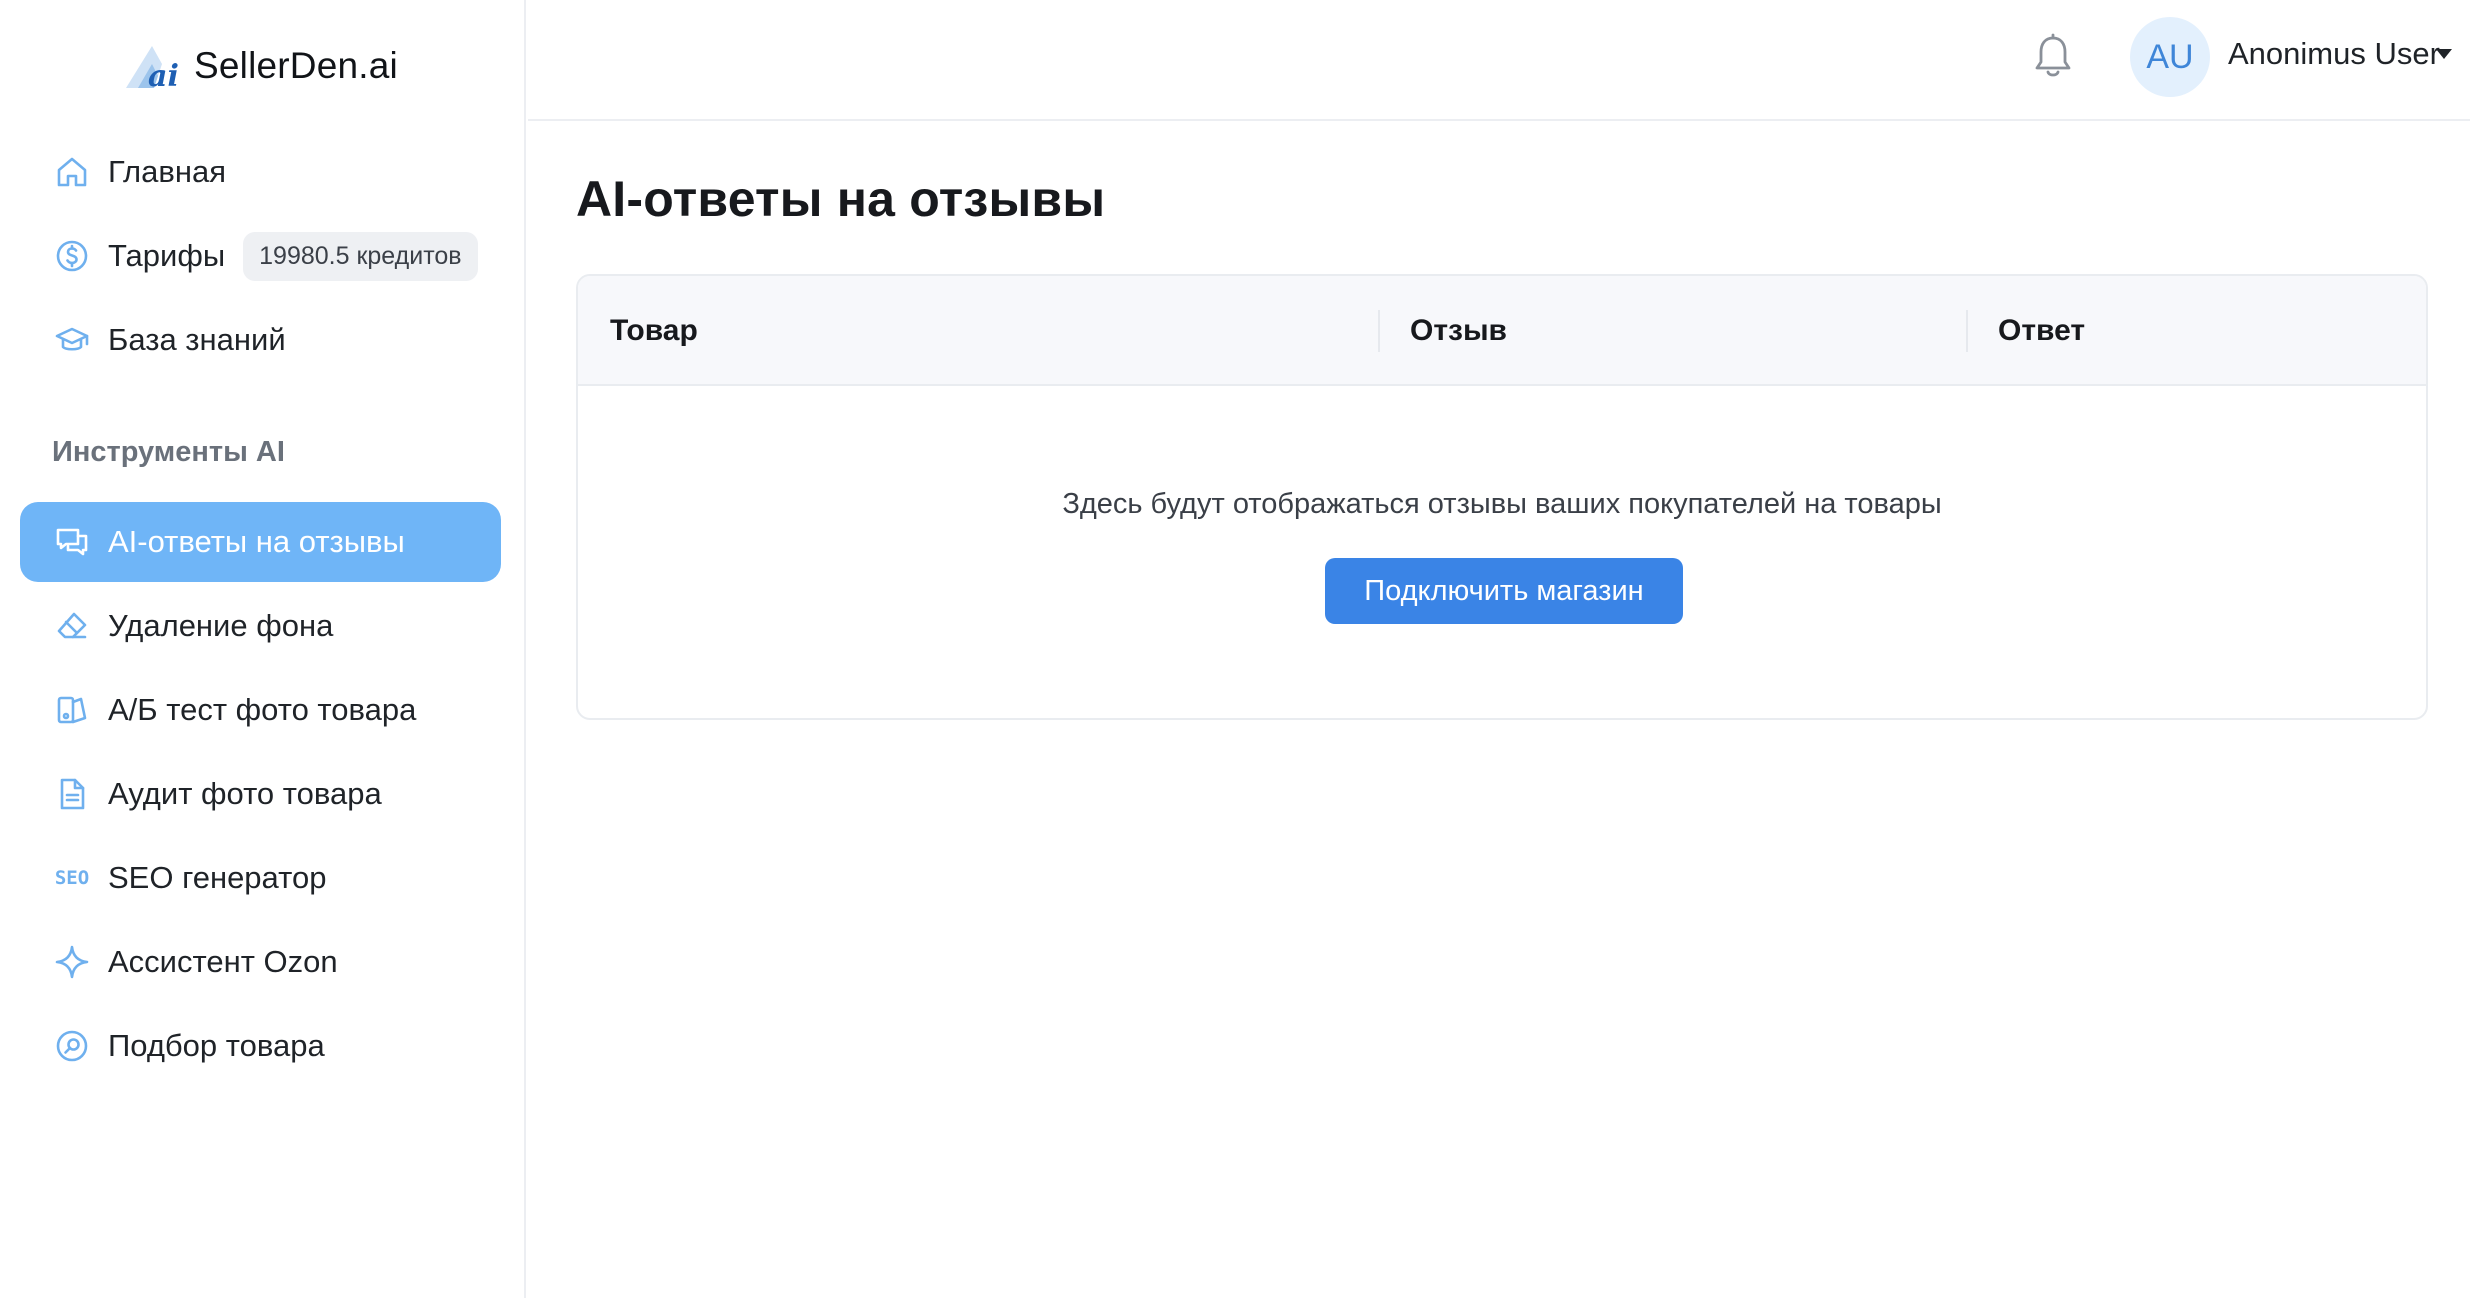 The height and width of the screenshot is (1298, 2470). What do you see at coordinates (217, 877) in the screenshot?
I see `sidebar-item-label: SEO генератор` at bounding box center [217, 877].